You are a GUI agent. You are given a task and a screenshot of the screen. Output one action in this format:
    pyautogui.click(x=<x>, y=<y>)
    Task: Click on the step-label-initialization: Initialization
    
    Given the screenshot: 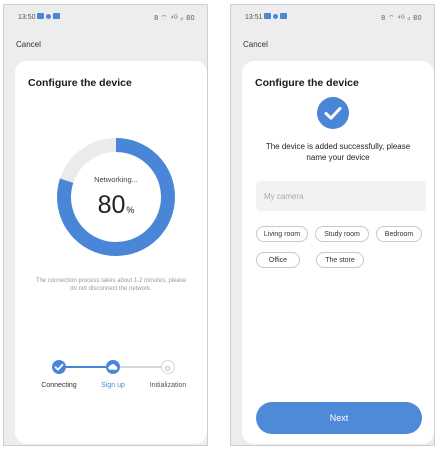 What is the action you would take?
    pyautogui.click(x=168, y=385)
    